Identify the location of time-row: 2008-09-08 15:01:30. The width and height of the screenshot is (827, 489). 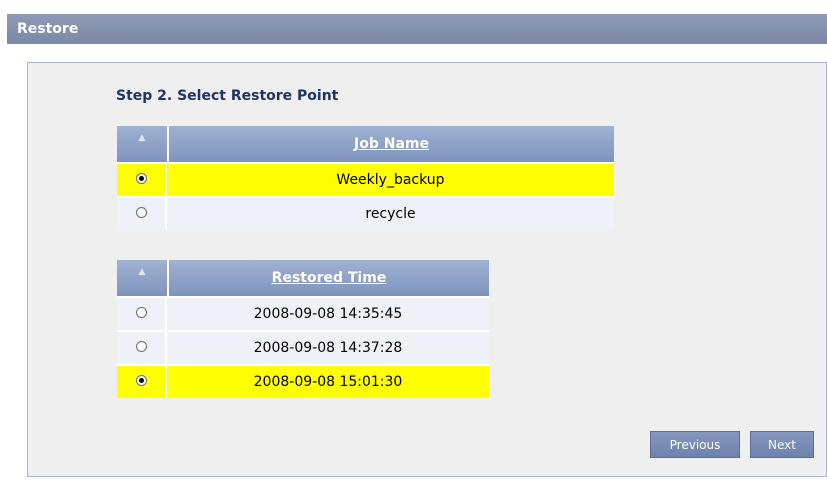
(303, 381).